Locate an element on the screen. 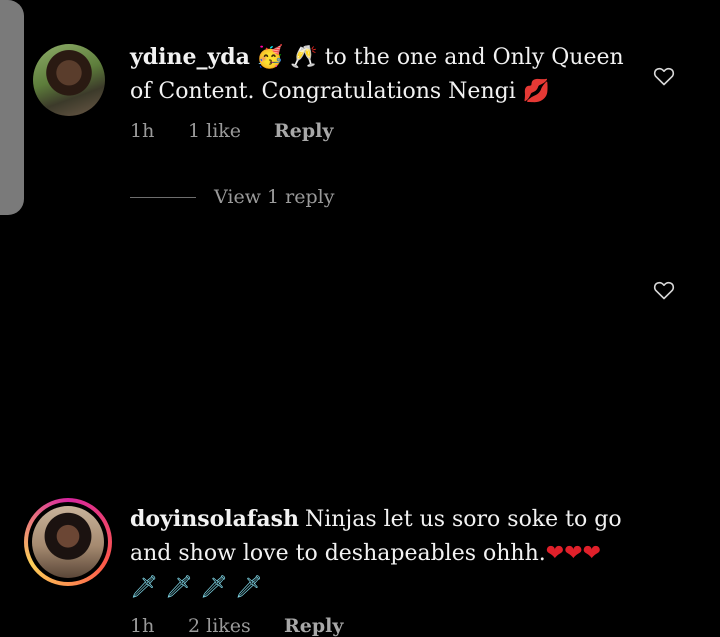  comment-meta: 1h 1 like Reply is located at coordinates (231, 131).